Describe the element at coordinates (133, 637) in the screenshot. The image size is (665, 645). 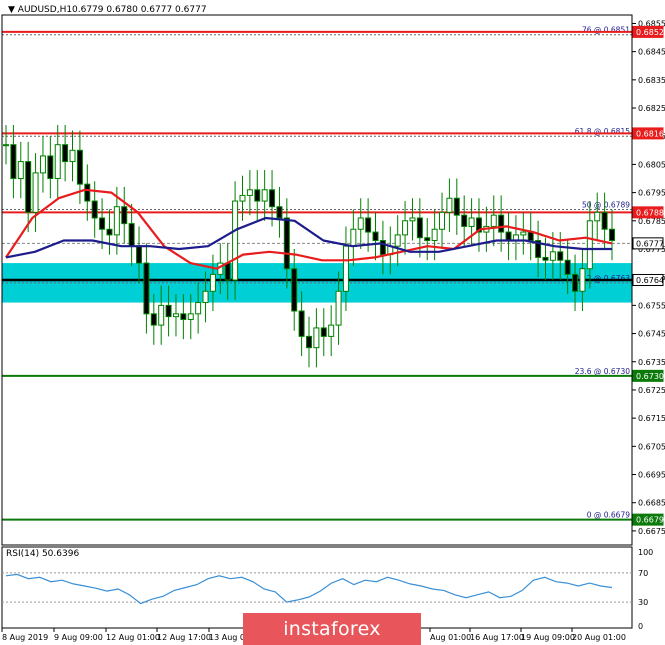
I see `x-tick-label: 12 Aug 01:00` at that location.